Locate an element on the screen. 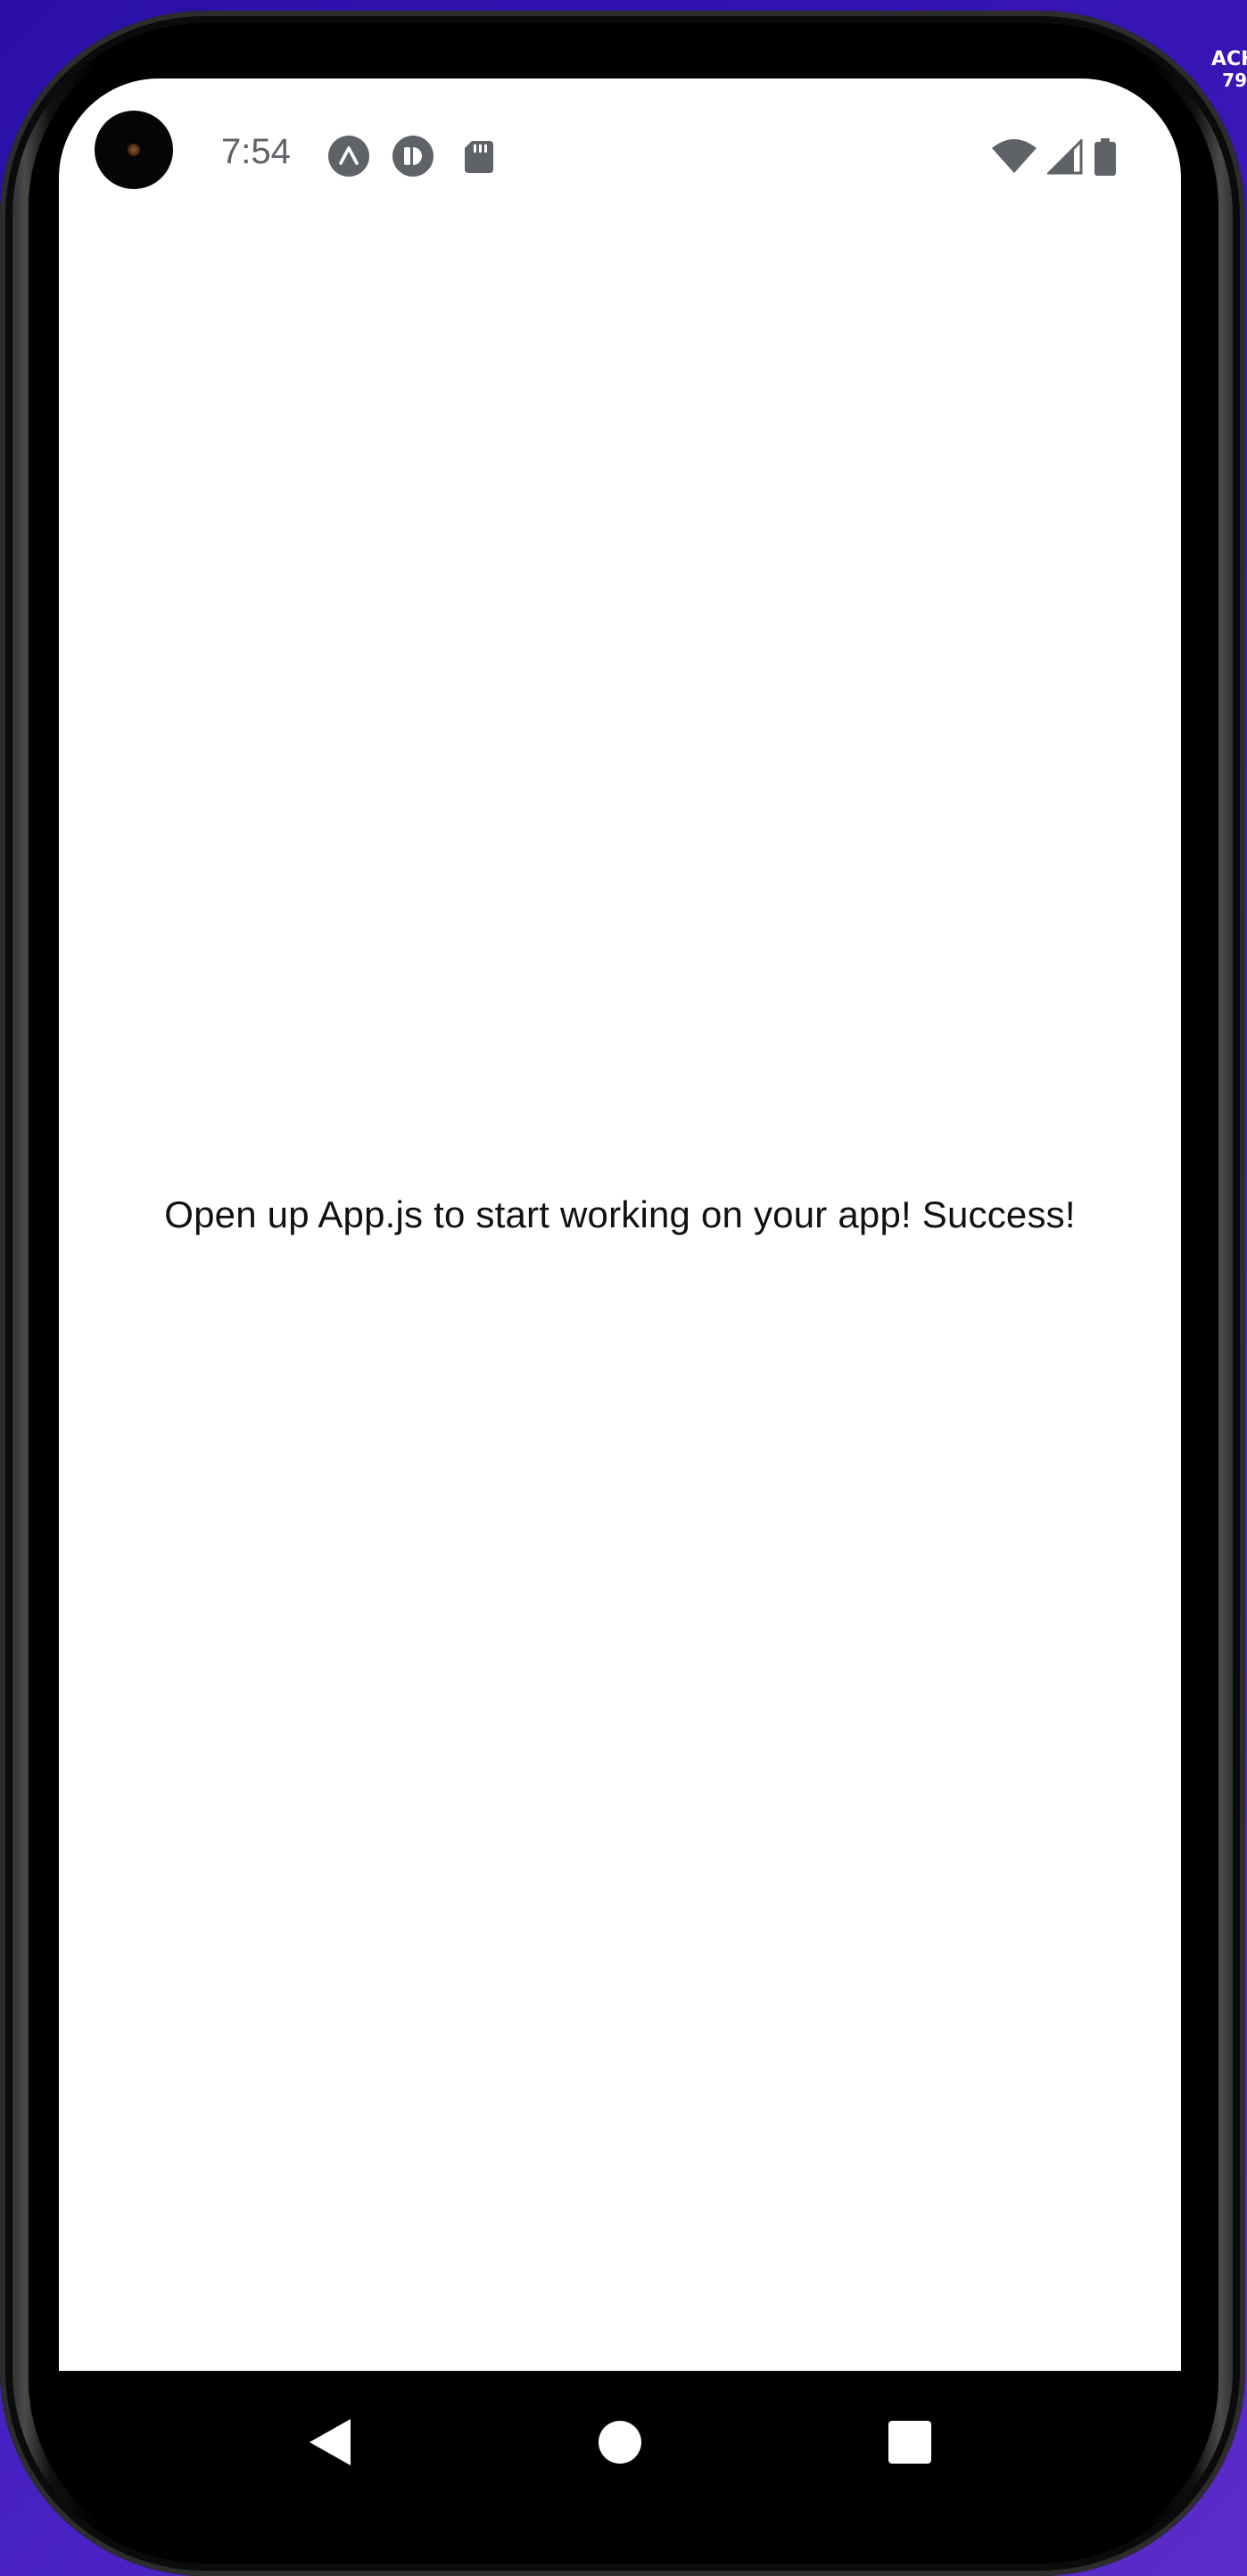 The height and width of the screenshot is (2576, 1247). home-button is located at coordinates (620, 2442).